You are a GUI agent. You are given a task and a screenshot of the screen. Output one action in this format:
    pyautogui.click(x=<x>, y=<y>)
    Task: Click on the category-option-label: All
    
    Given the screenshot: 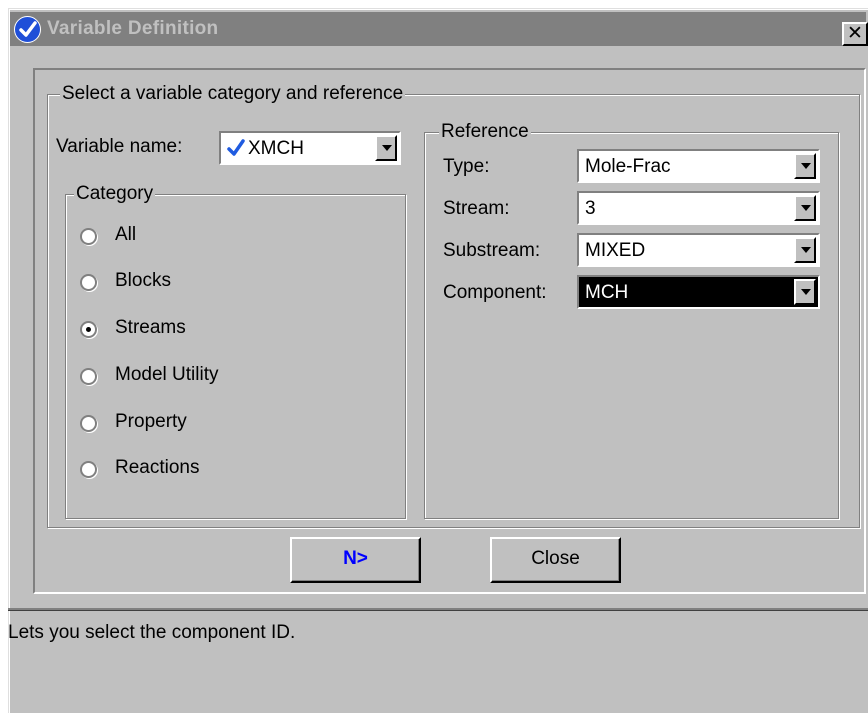 What is the action you would take?
    pyautogui.click(x=126, y=234)
    